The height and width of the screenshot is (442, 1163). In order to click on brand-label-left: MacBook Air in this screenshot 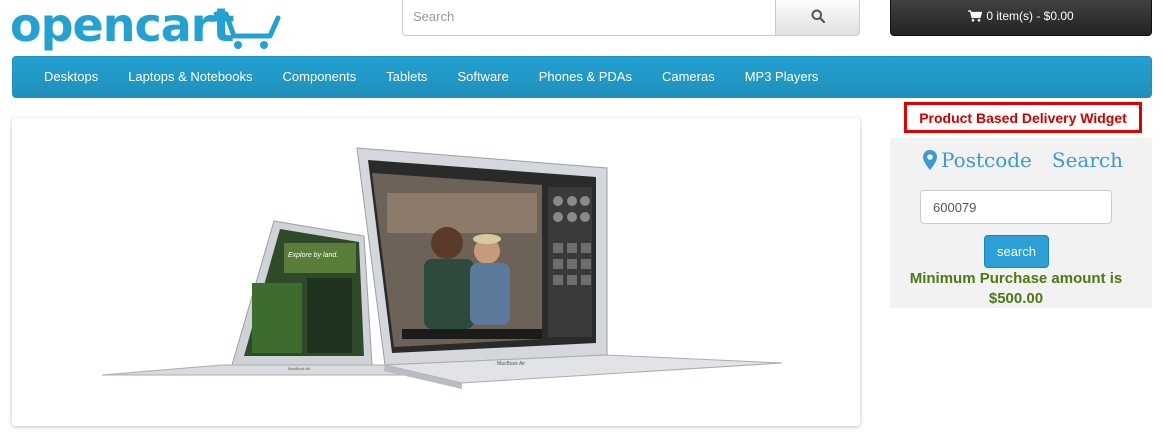, I will do `click(299, 368)`.